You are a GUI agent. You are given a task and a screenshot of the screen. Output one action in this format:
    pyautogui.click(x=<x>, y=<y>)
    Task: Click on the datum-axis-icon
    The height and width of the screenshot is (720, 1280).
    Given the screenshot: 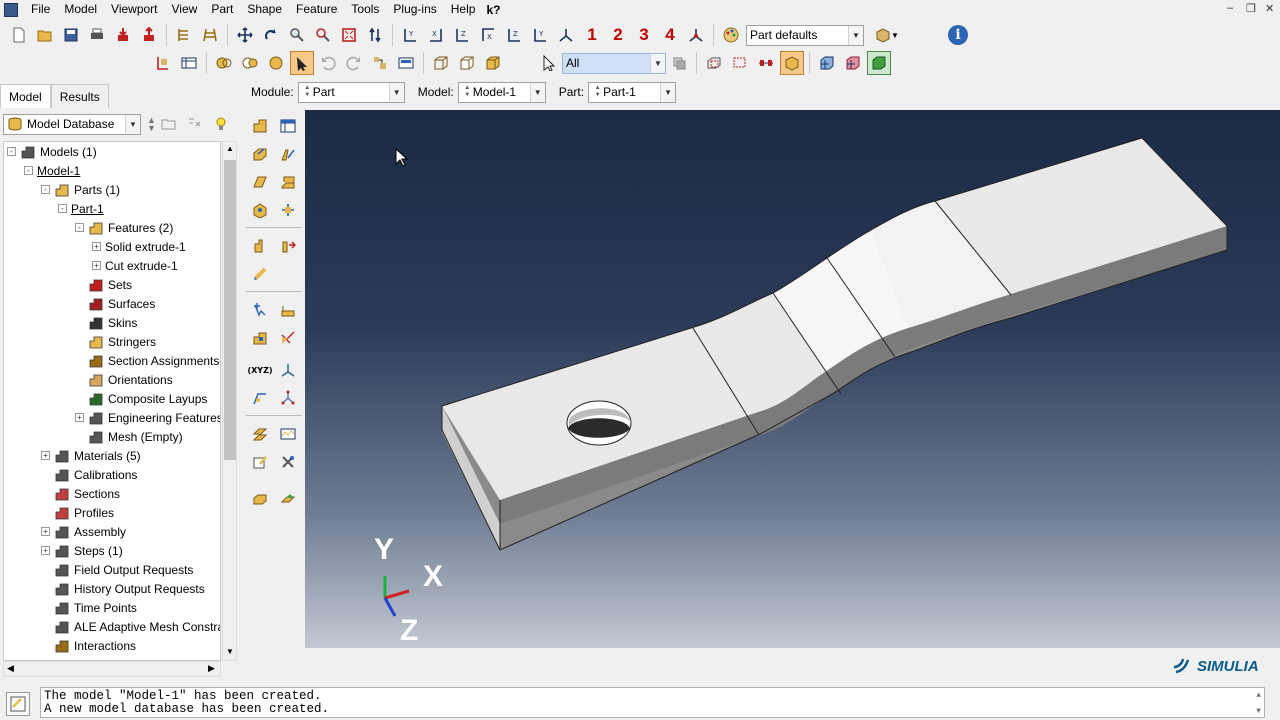 What is the action you would take?
    pyautogui.click(x=288, y=246)
    